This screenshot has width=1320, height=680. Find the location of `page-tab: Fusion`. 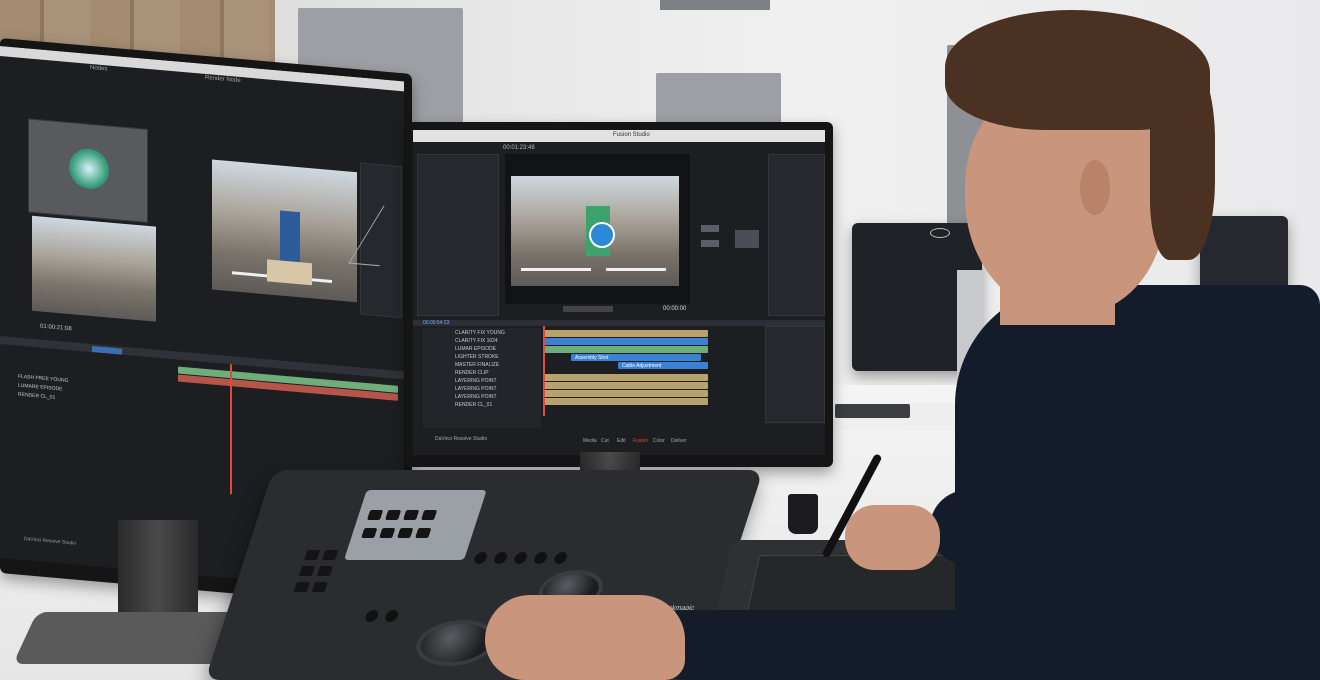

page-tab: Fusion is located at coordinates (640, 441).